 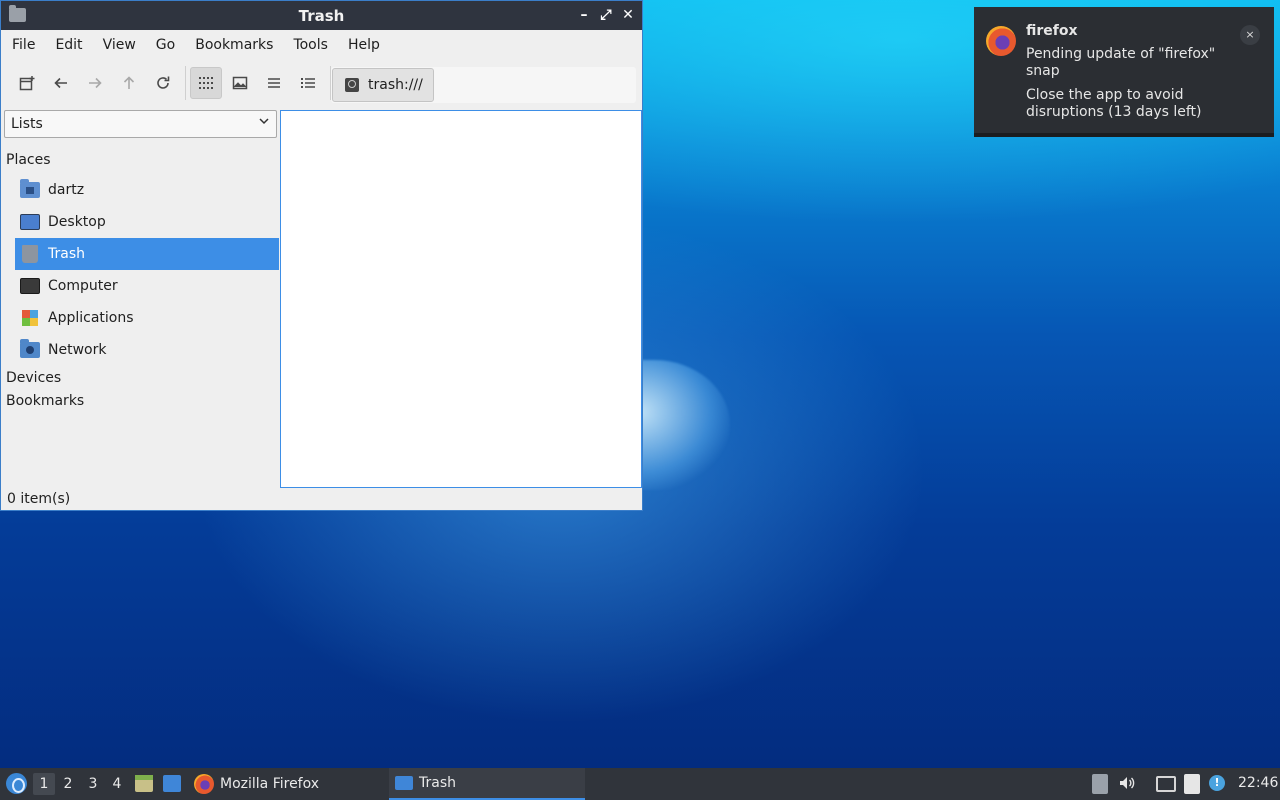 I want to click on notification-app-name: firefox, so click(x=1052, y=31).